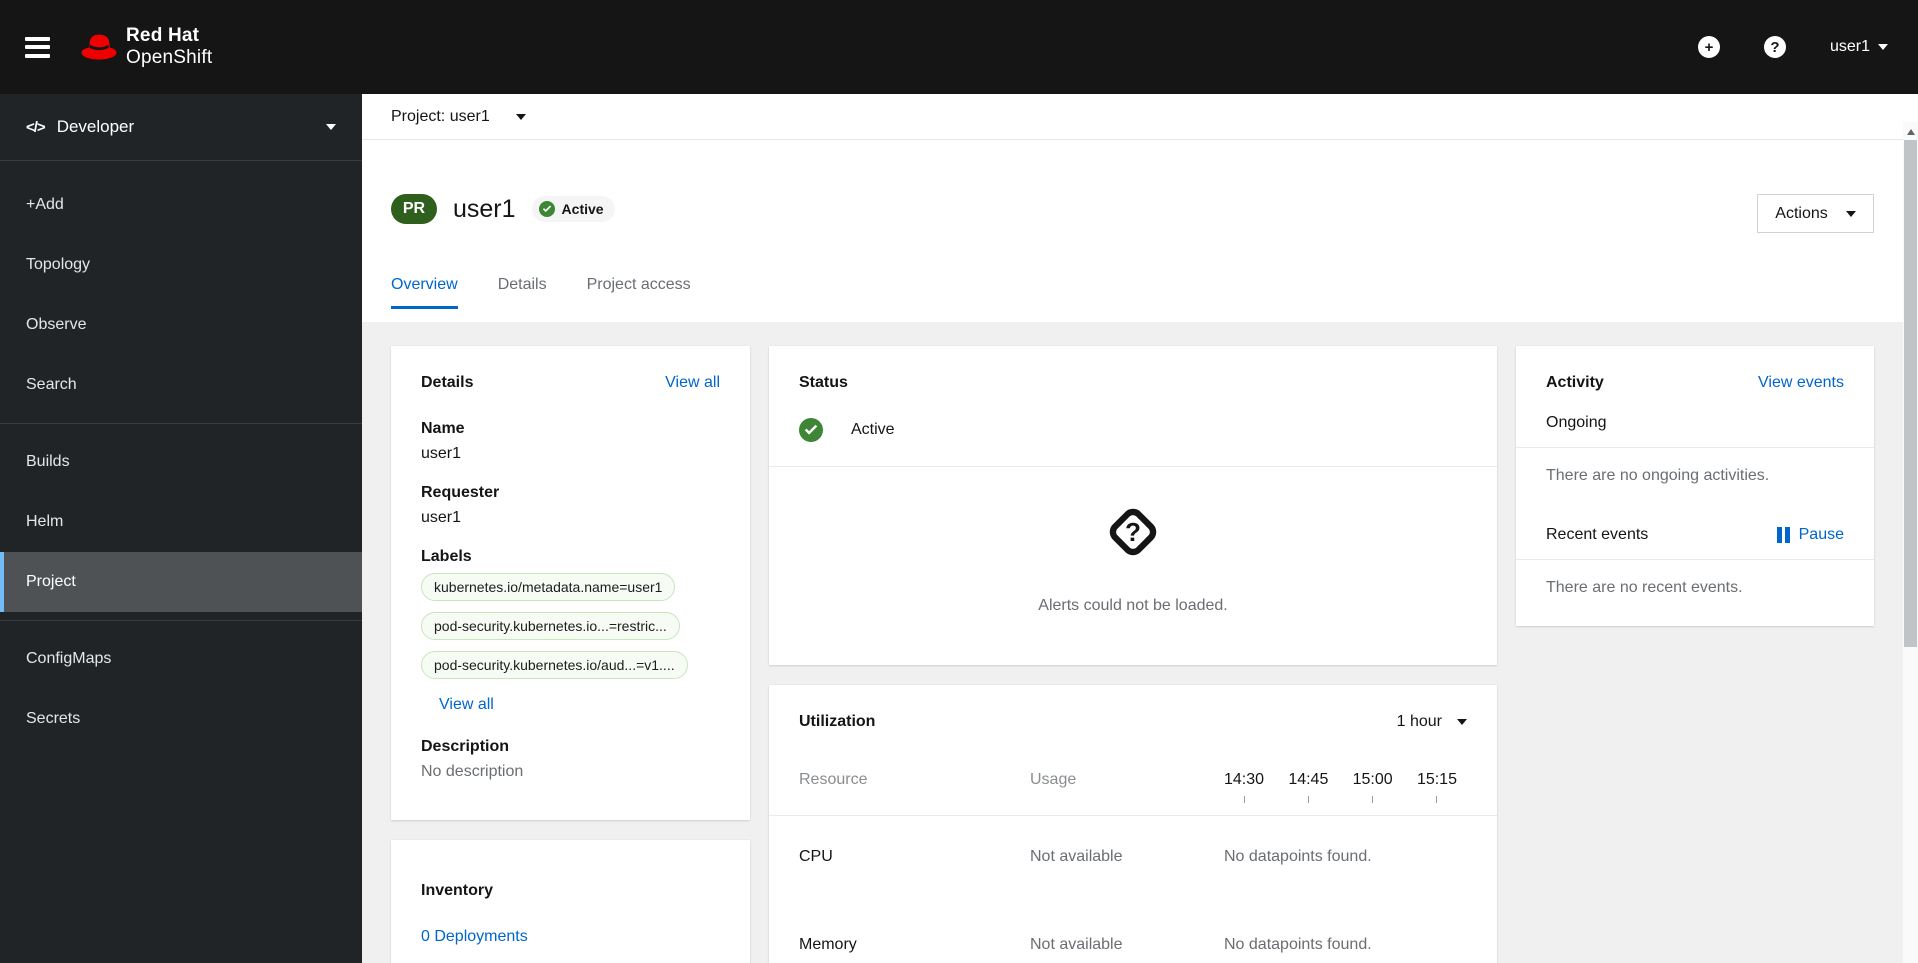 The height and width of the screenshot is (963, 1918). Describe the element at coordinates (472, 771) in the screenshot. I see `description-value: No description` at that location.